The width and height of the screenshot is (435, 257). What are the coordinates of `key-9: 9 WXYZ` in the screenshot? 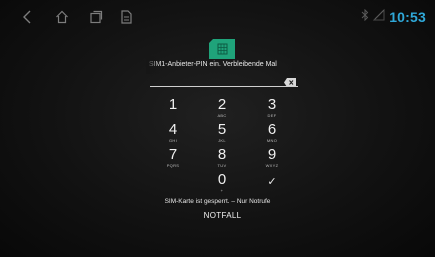 It's located at (272, 161).